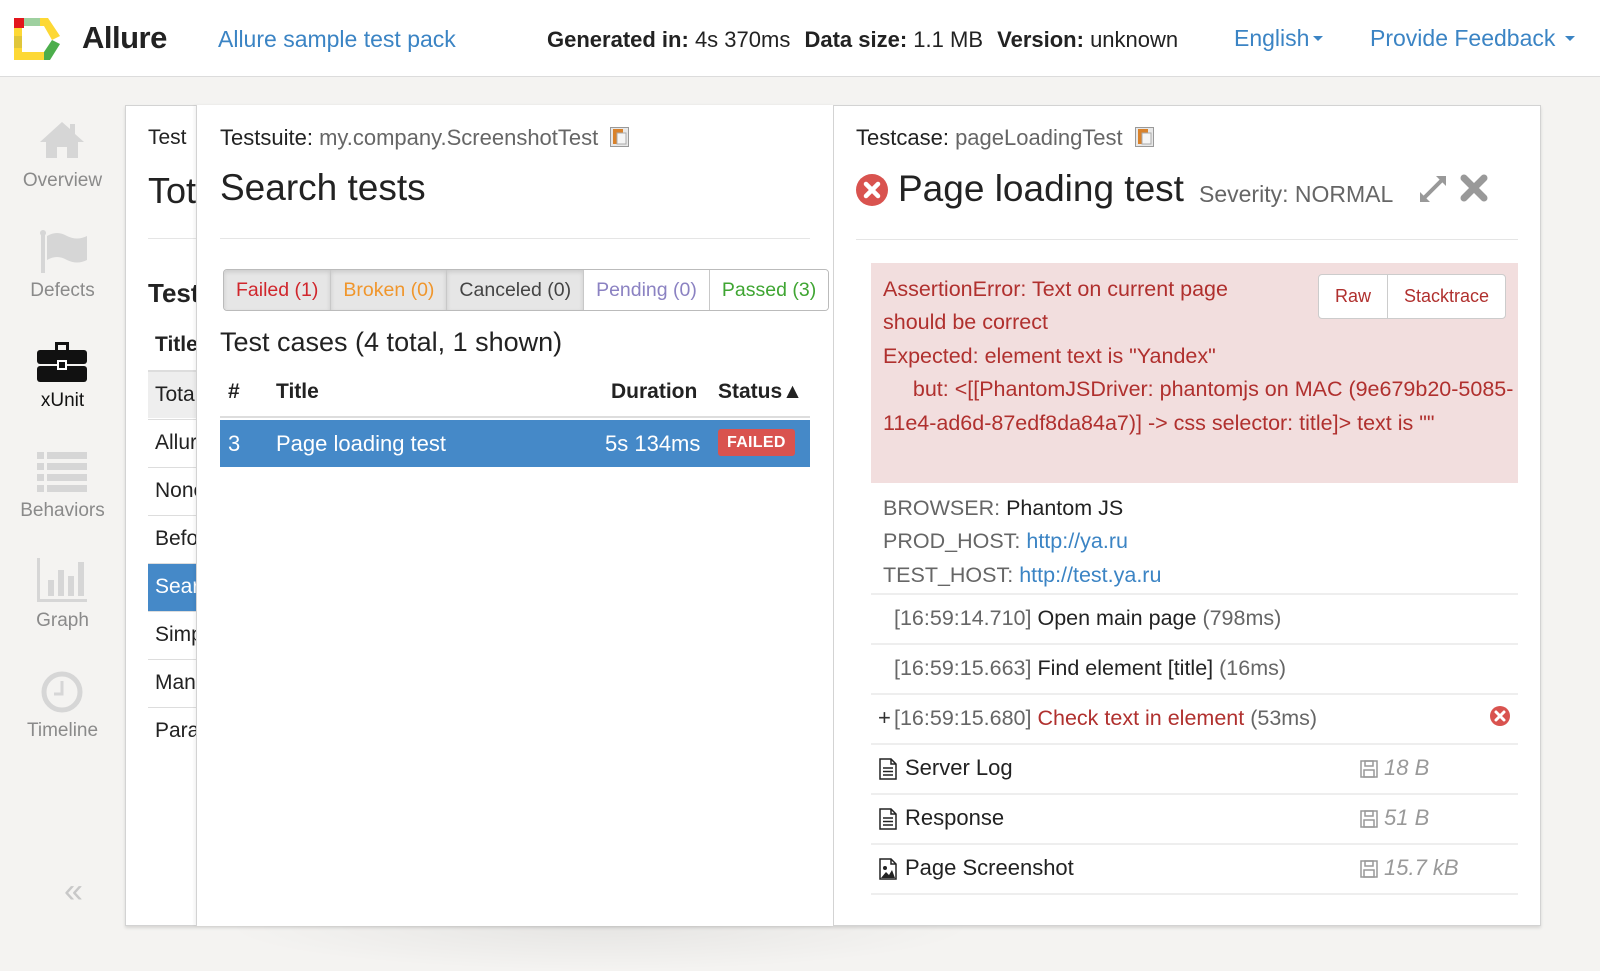 The height and width of the screenshot is (971, 1600). I want to click on testcase-label: Testcase:, so click(902, 137).